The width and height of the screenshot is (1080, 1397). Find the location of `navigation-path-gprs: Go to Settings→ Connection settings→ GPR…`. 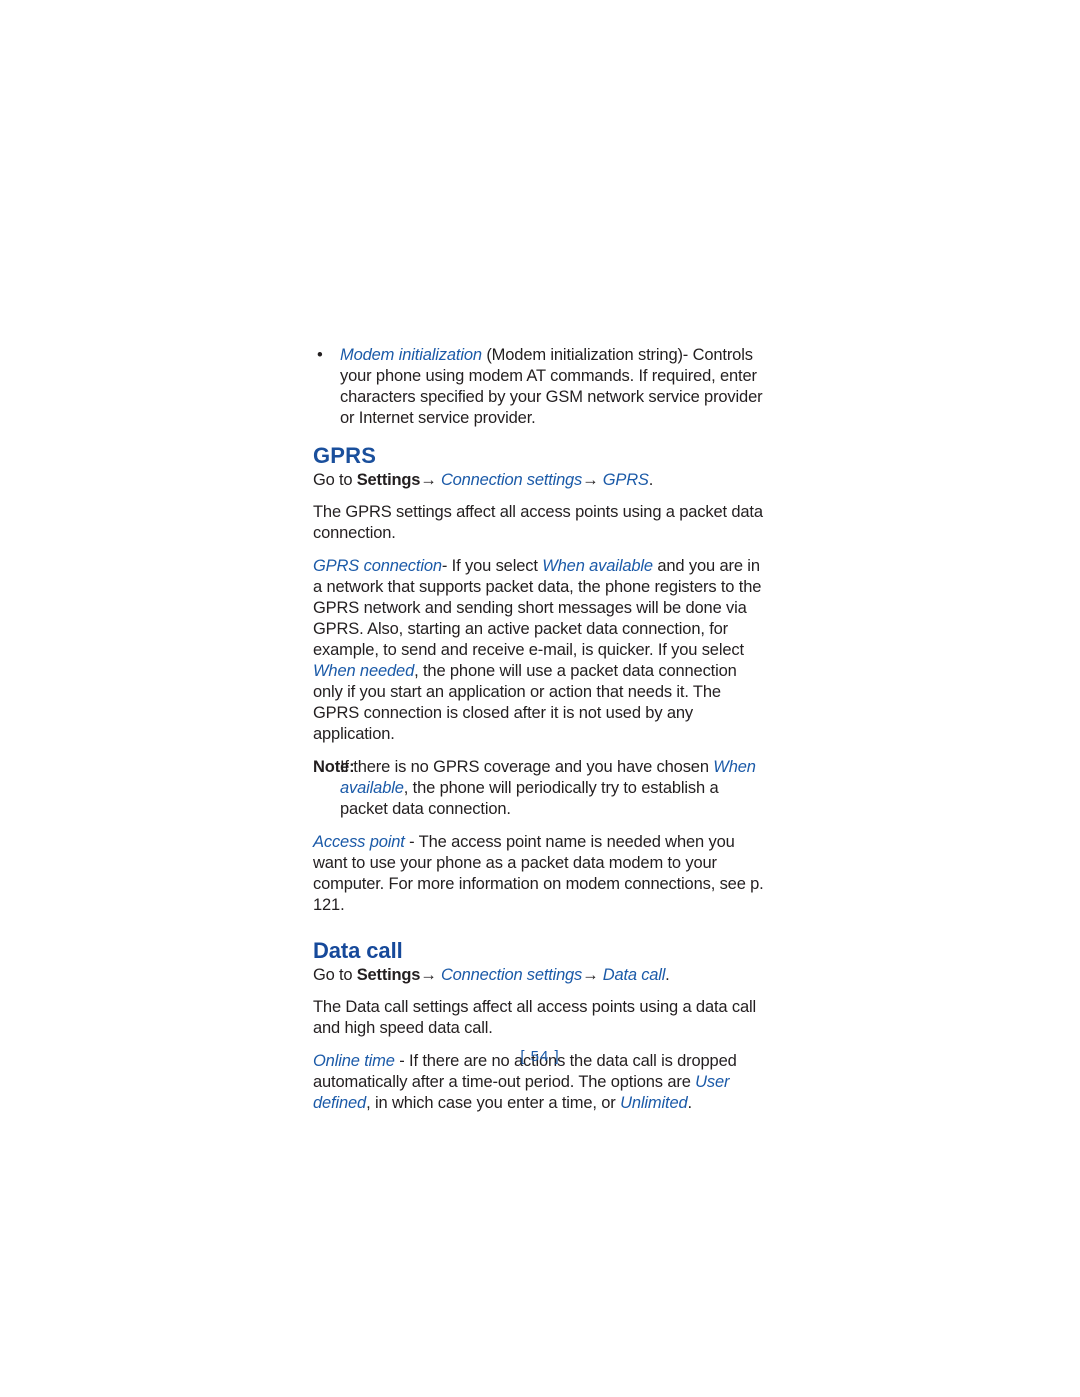

navigation-path-gprs: Go to Settings→ Connection settings→ GPR… is located at coordinates (541, 480).